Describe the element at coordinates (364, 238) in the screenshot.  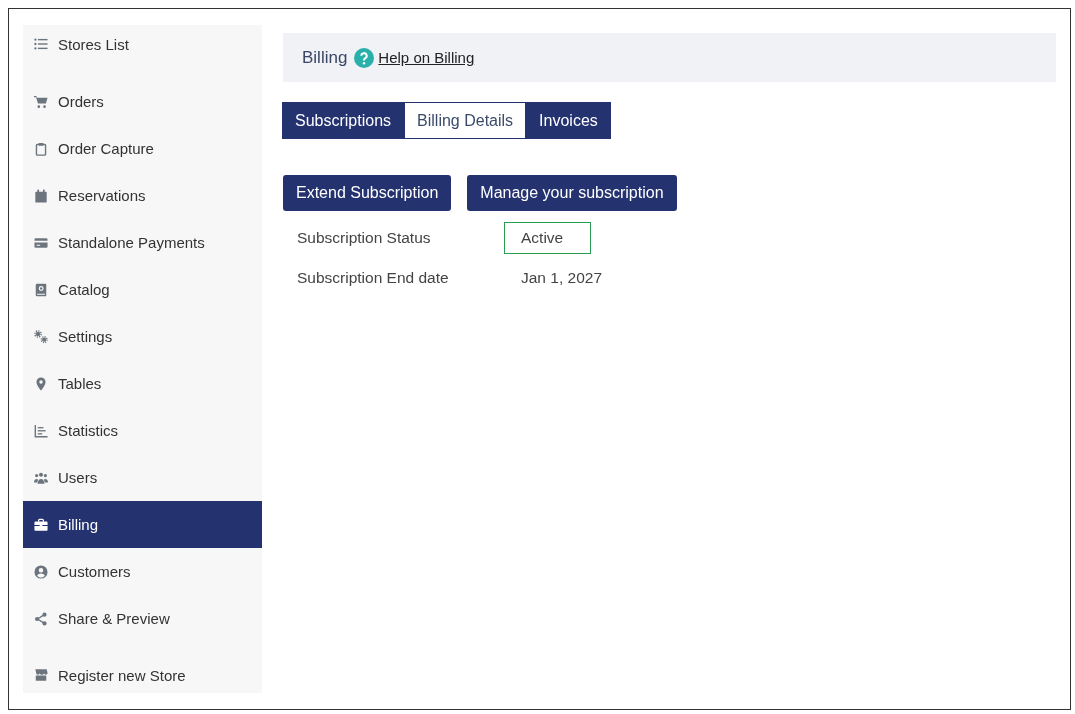
I see `detail-label: Subscription Status` at that location.